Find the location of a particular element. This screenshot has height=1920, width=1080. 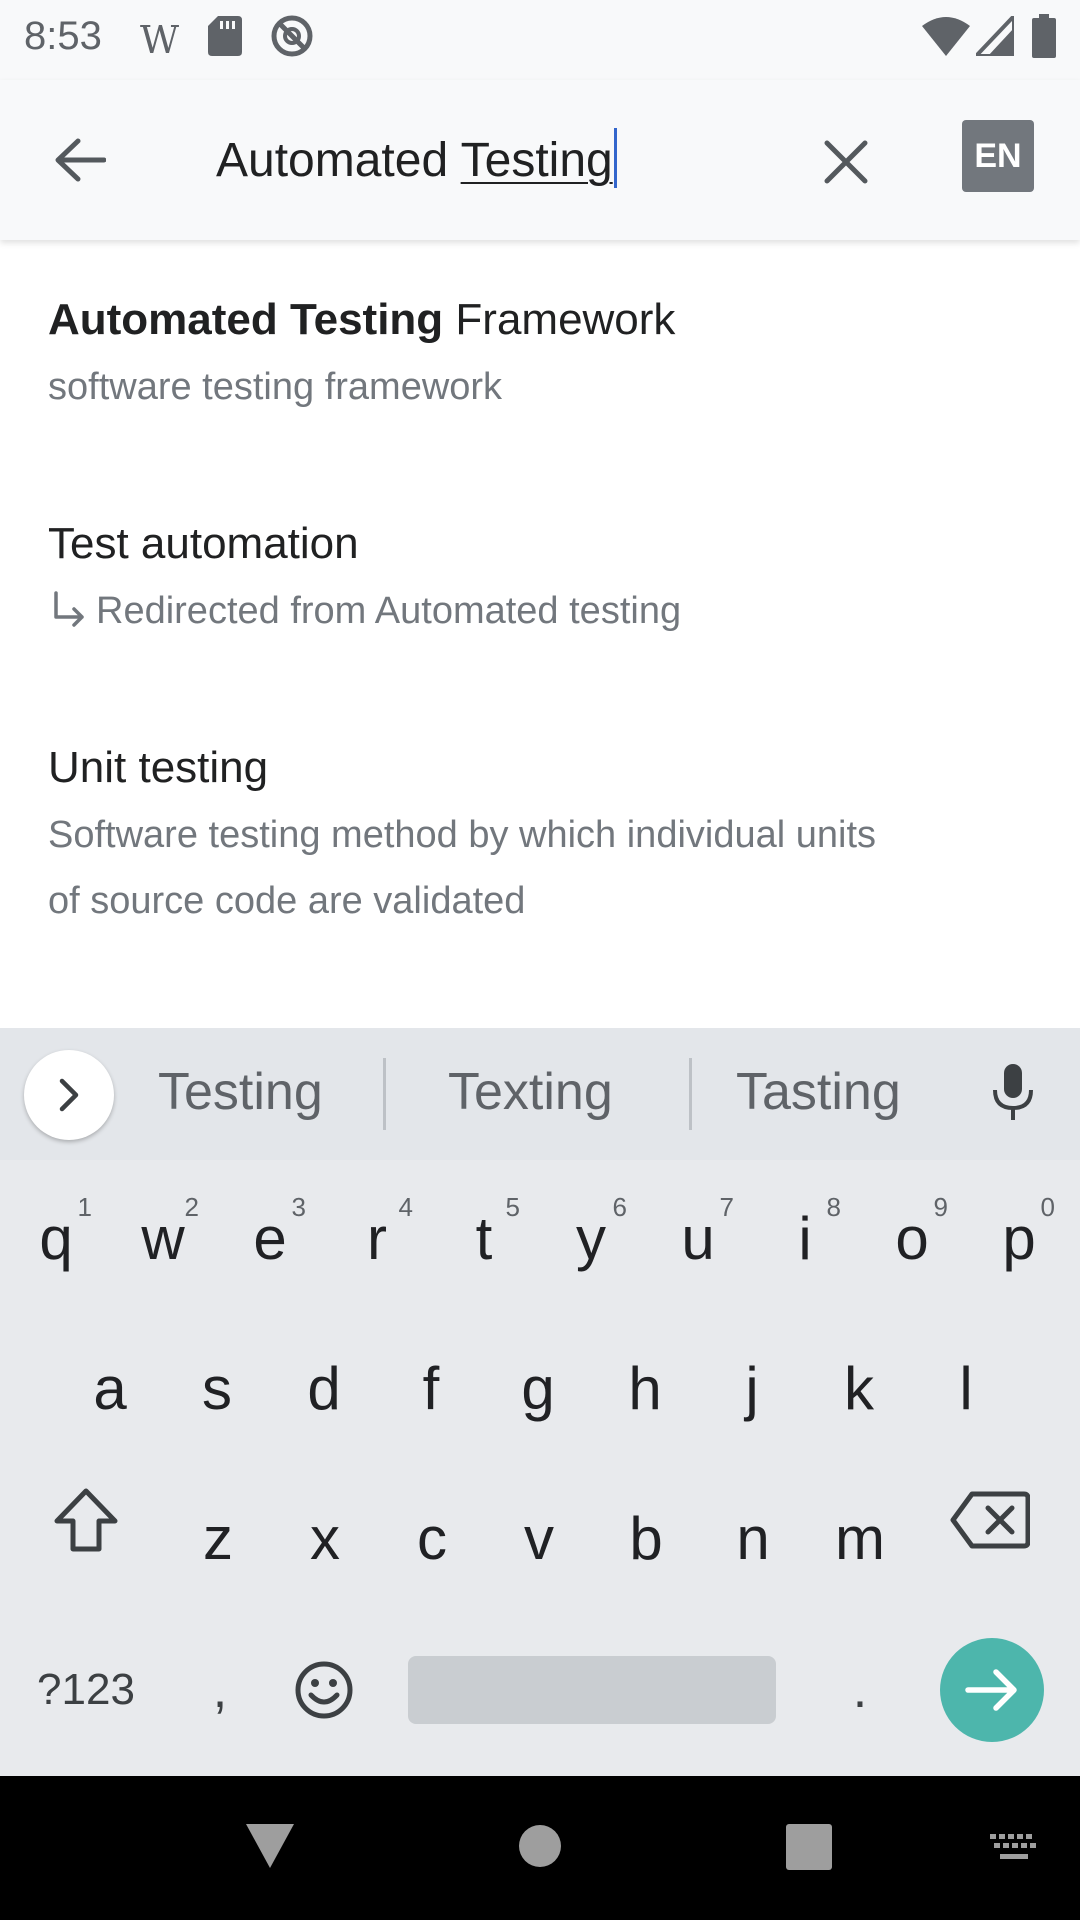

key-c: c is located at coordinates (432, 1538).